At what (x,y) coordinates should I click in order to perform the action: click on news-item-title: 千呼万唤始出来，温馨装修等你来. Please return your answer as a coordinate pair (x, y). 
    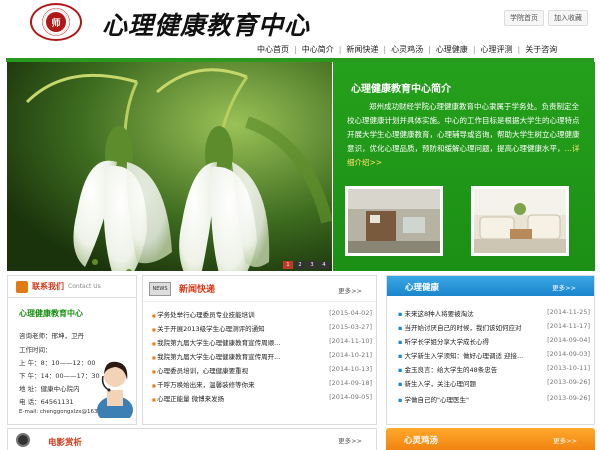
    Looking at the image, I should click on (232, 385).